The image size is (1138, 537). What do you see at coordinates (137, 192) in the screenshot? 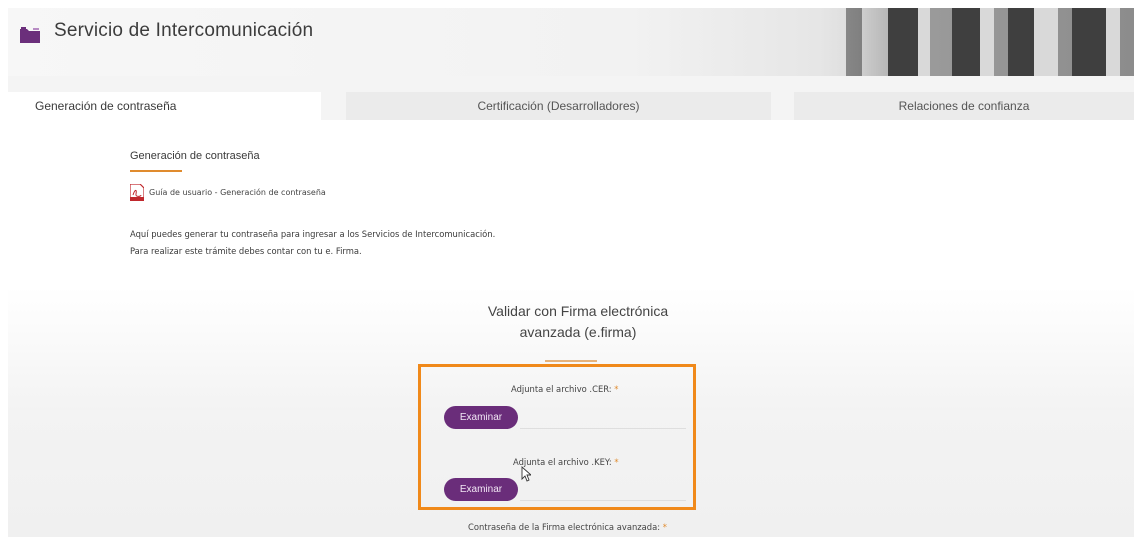
I see `pdf-icon` at bounding box center [137, 192].